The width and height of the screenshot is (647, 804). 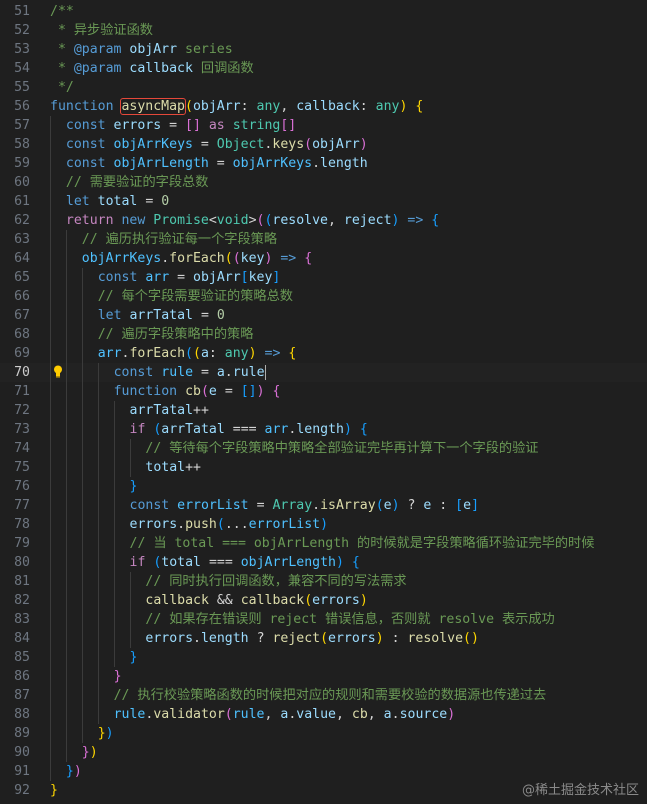 What do you see at coordinates (22, 600) in the screenshot?
I see `line-number: 82` at bounding box center [22, 600].